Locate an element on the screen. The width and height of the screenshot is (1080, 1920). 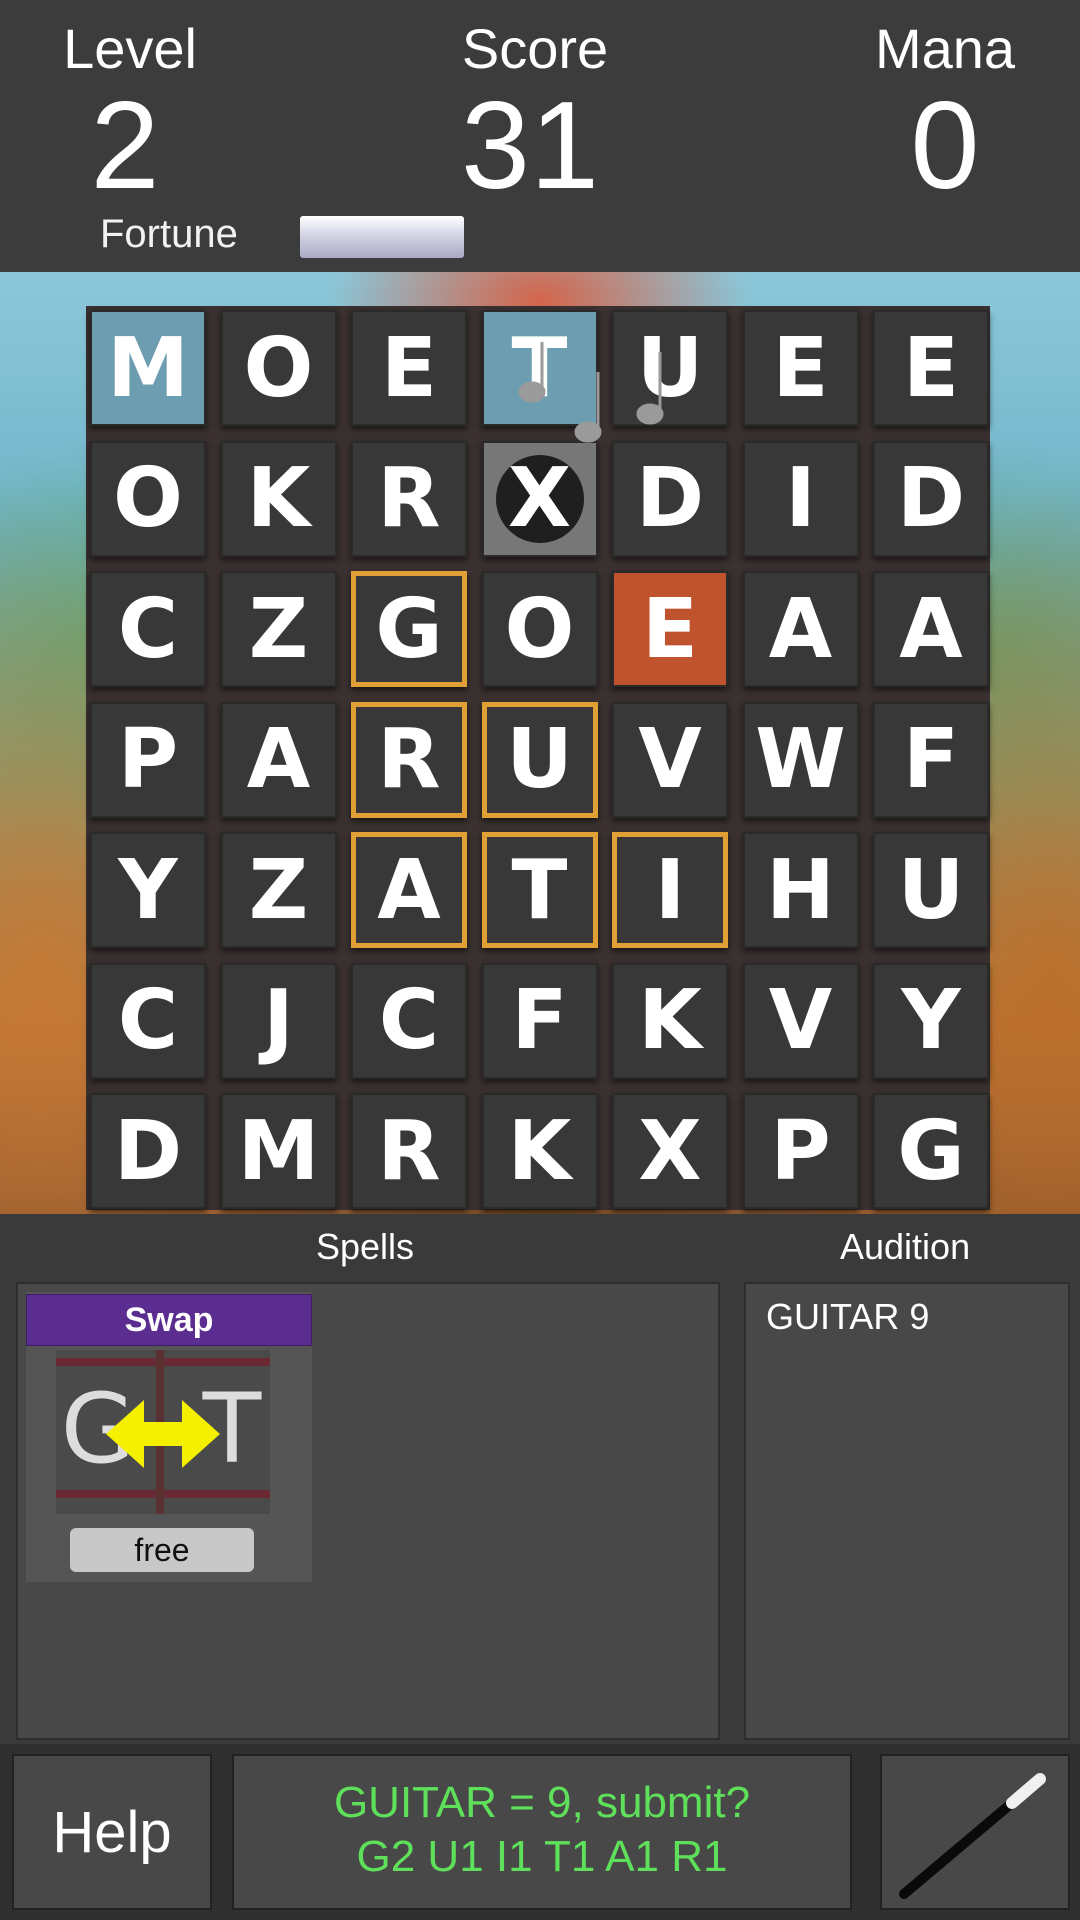
message-line-1: GUITAR = 9, submit? is located at coordinates (542, 1802).